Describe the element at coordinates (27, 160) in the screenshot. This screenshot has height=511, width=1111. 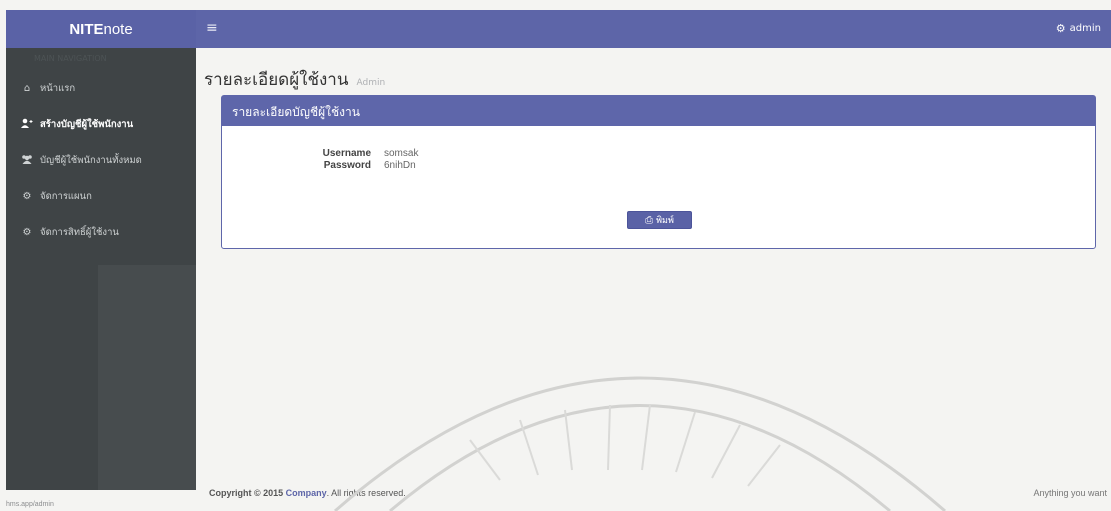
I see `users-icon` at that location.